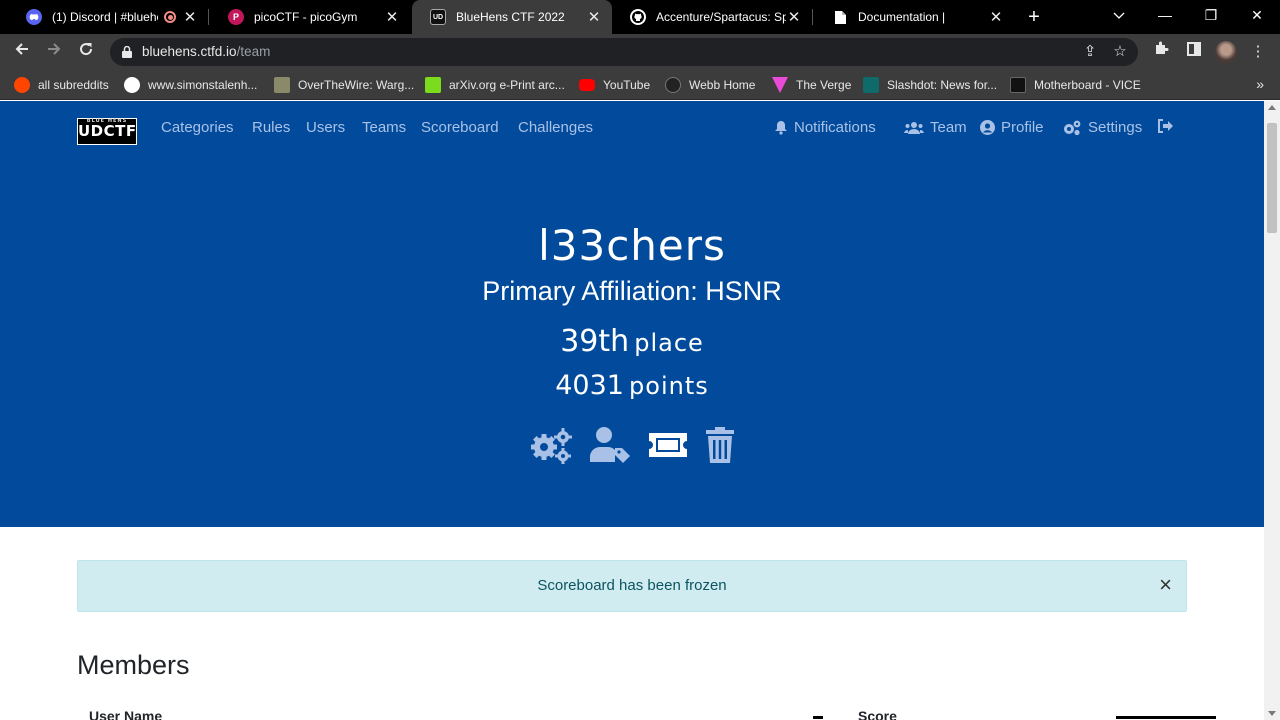  What do you see at coordinates (914, 127) in the screenshot?
I see `users-icon` at bounding box center [914, 127].